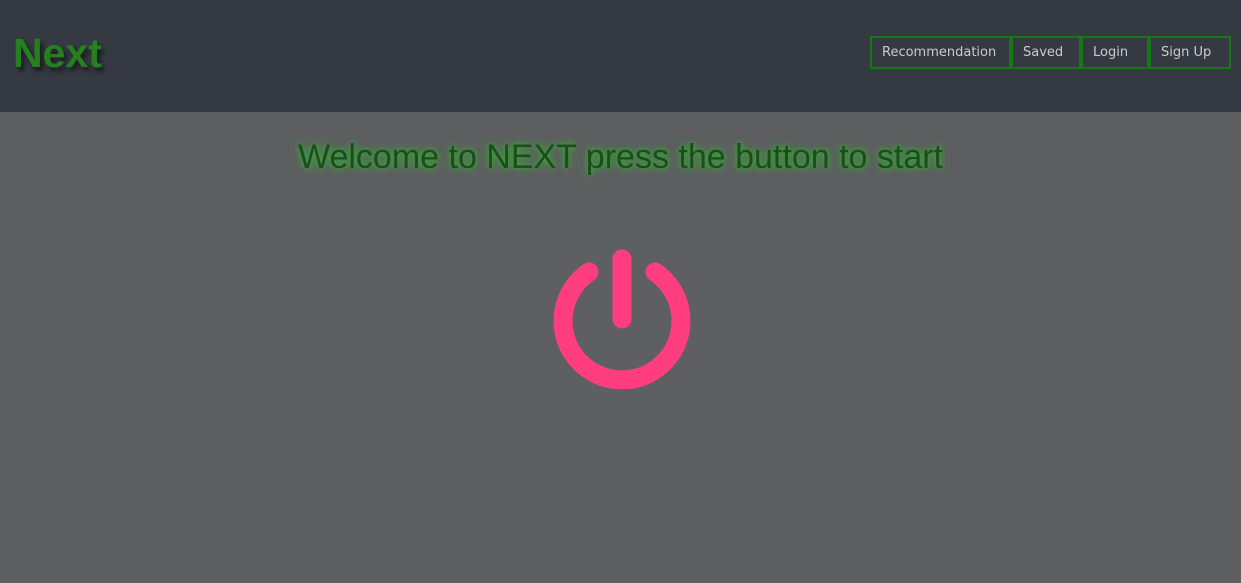  I want to click on main-nav: Recommendation Saved Login Sign Up, so click(1050, 52).